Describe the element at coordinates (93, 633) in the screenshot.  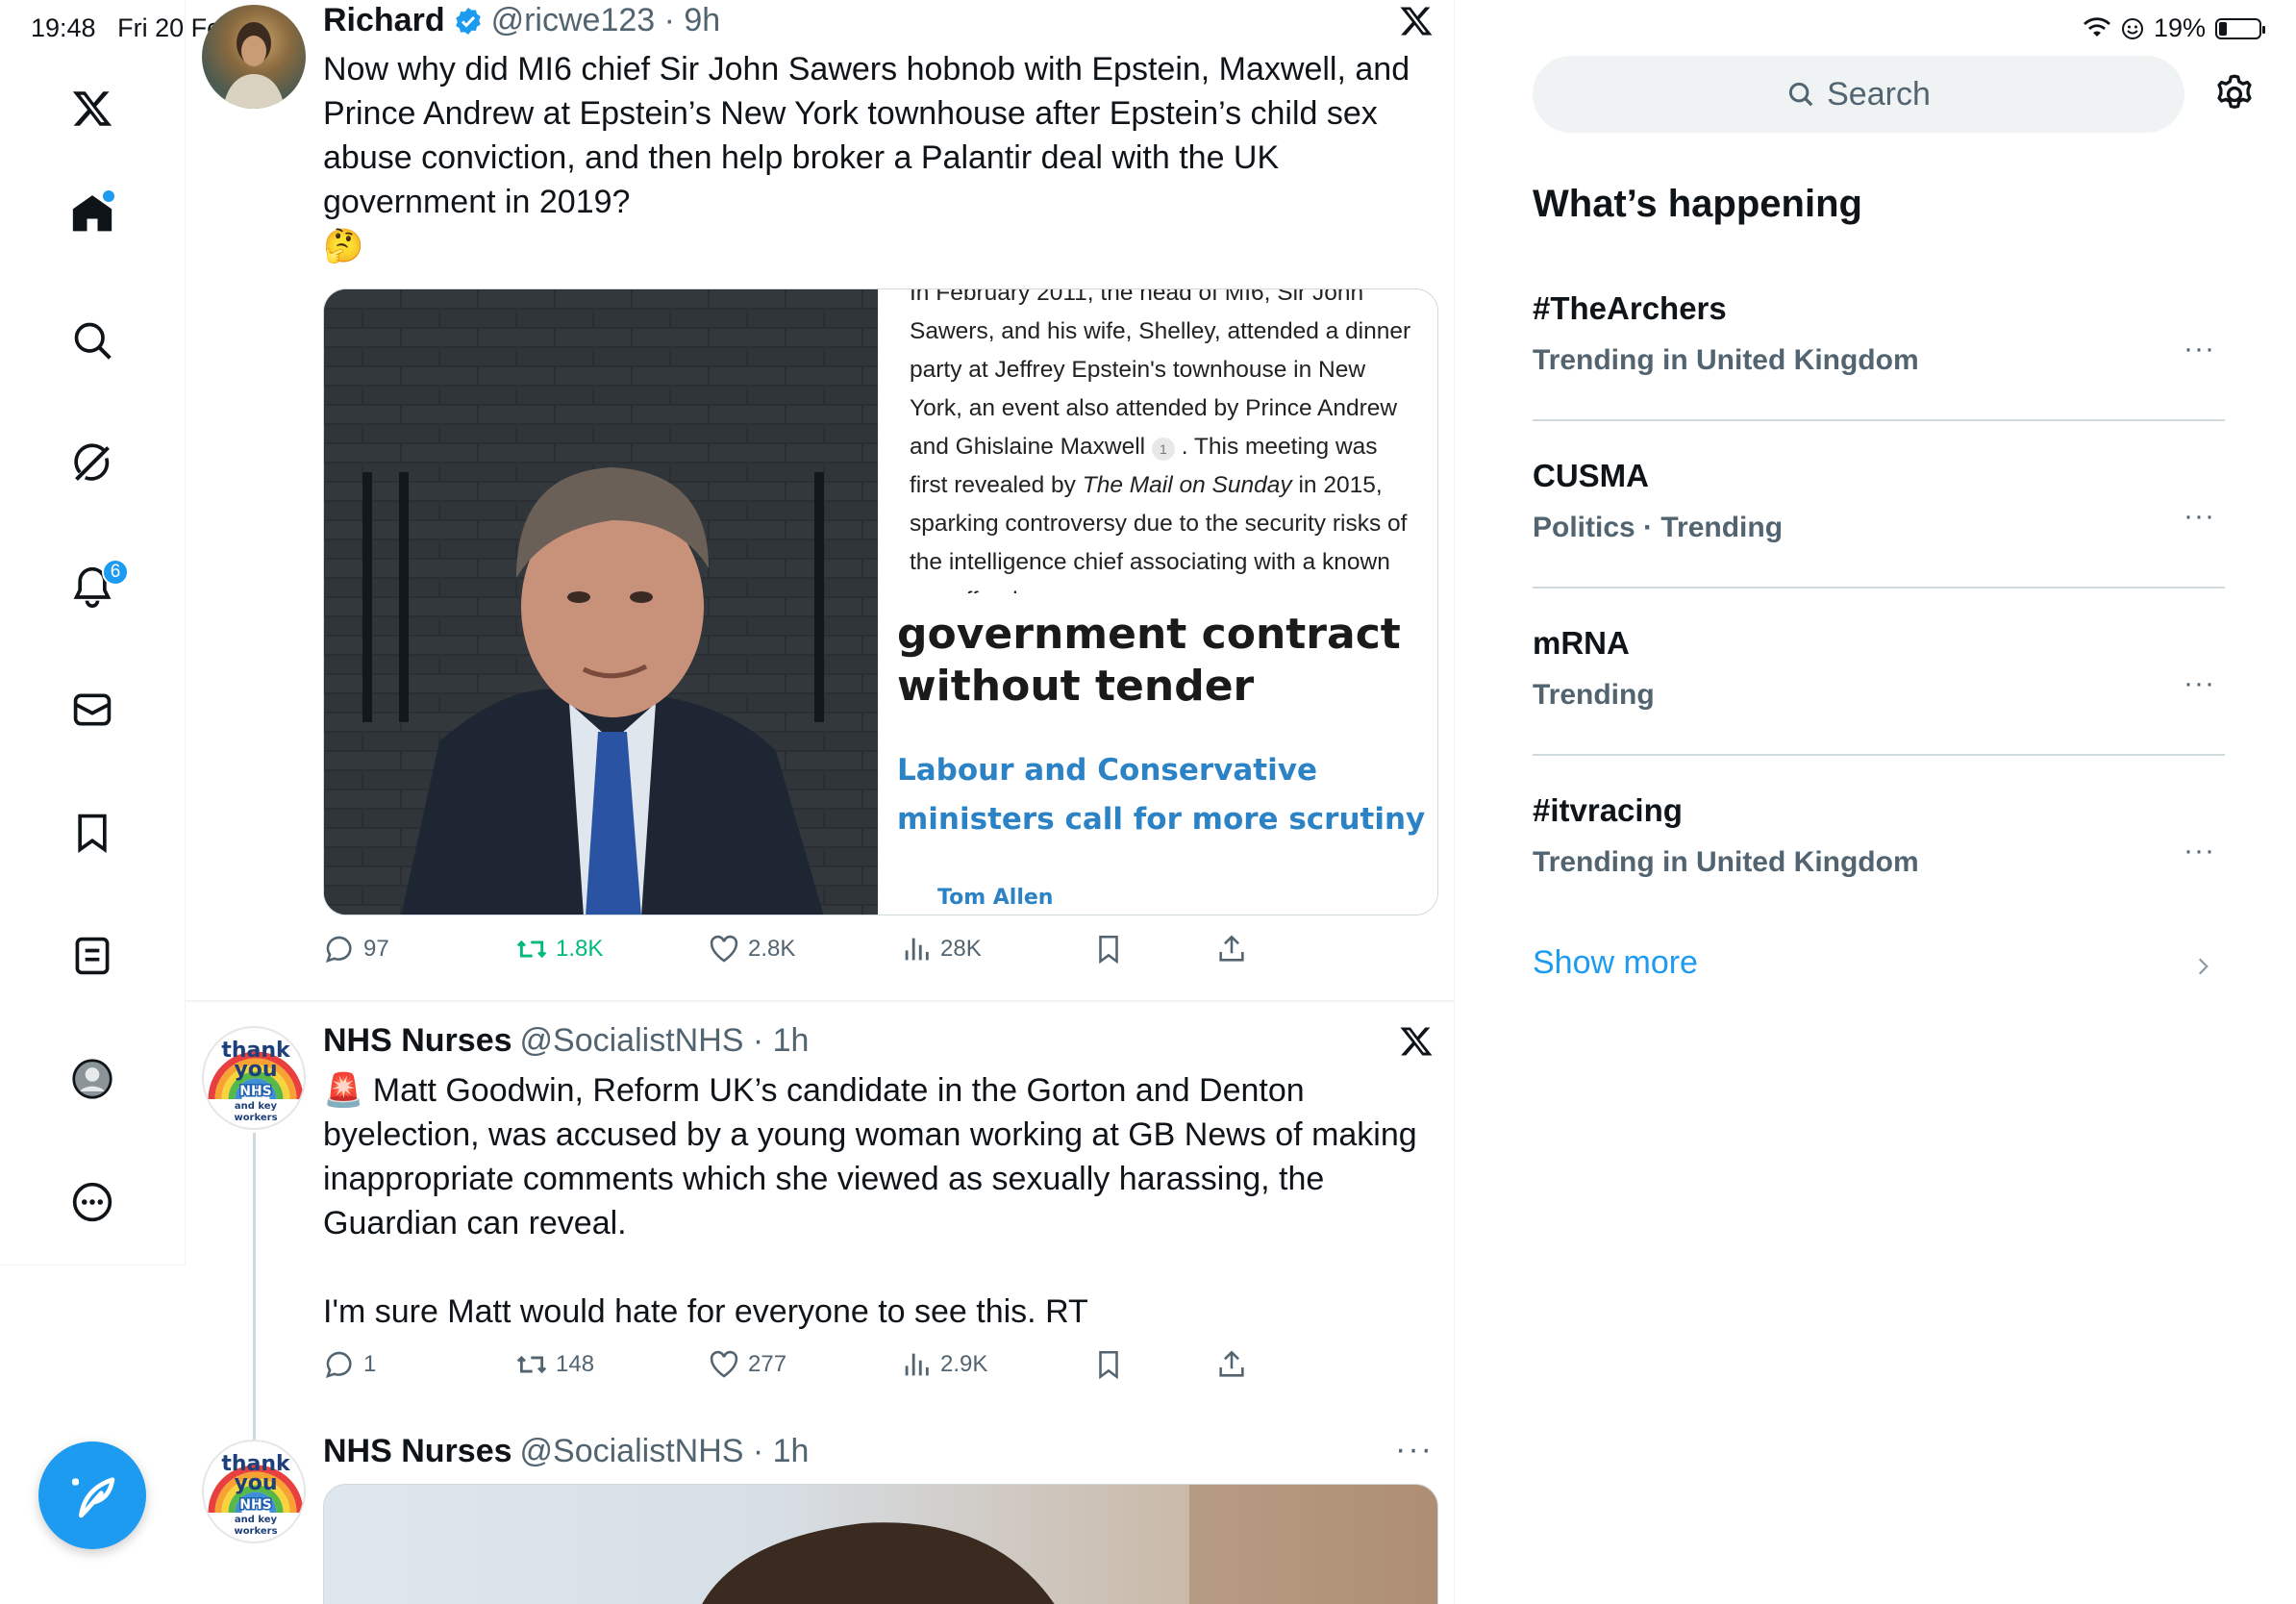
I see `left-nav: 6` at that location.